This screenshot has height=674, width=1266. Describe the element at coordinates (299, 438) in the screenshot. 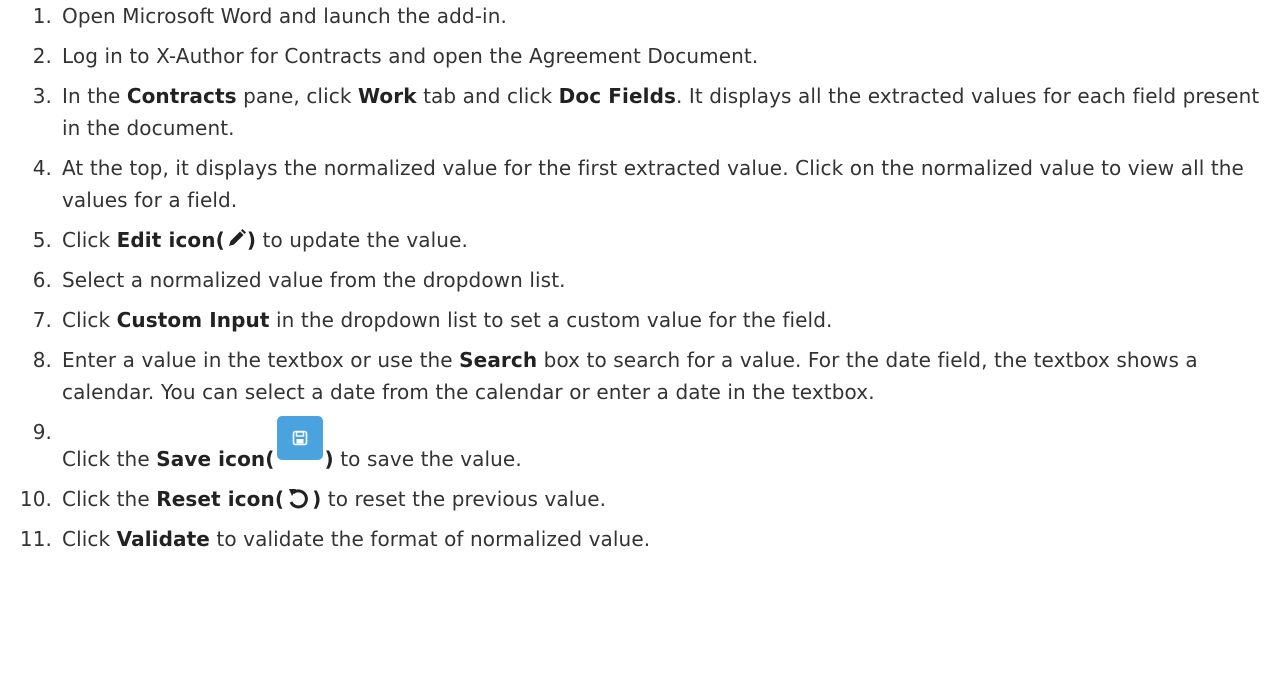

I see `save-icon` at that location.